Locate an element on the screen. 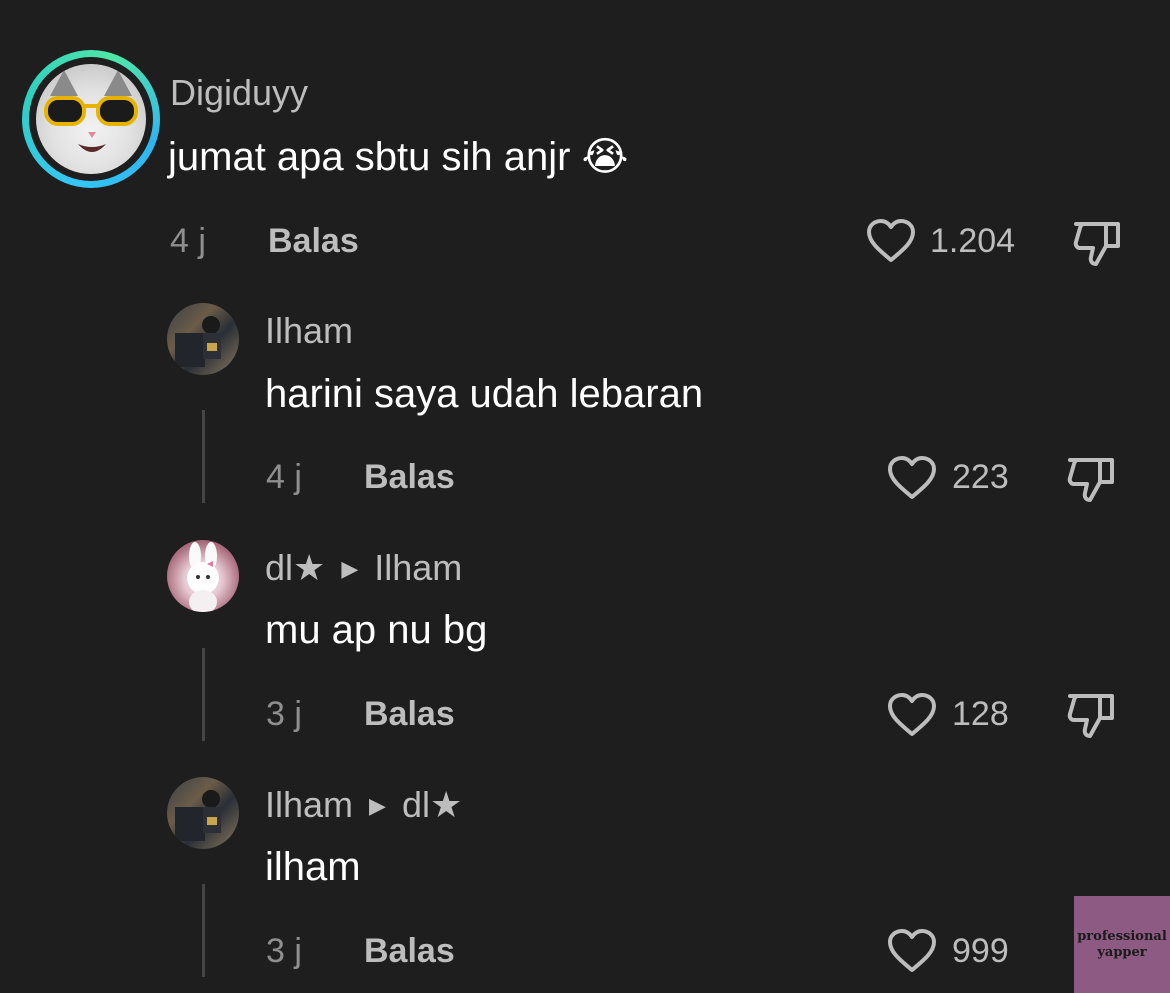 The width and height of the screenshot is (1170, 993). comment-reply-button: Balas is located at coordinates (313, 241).